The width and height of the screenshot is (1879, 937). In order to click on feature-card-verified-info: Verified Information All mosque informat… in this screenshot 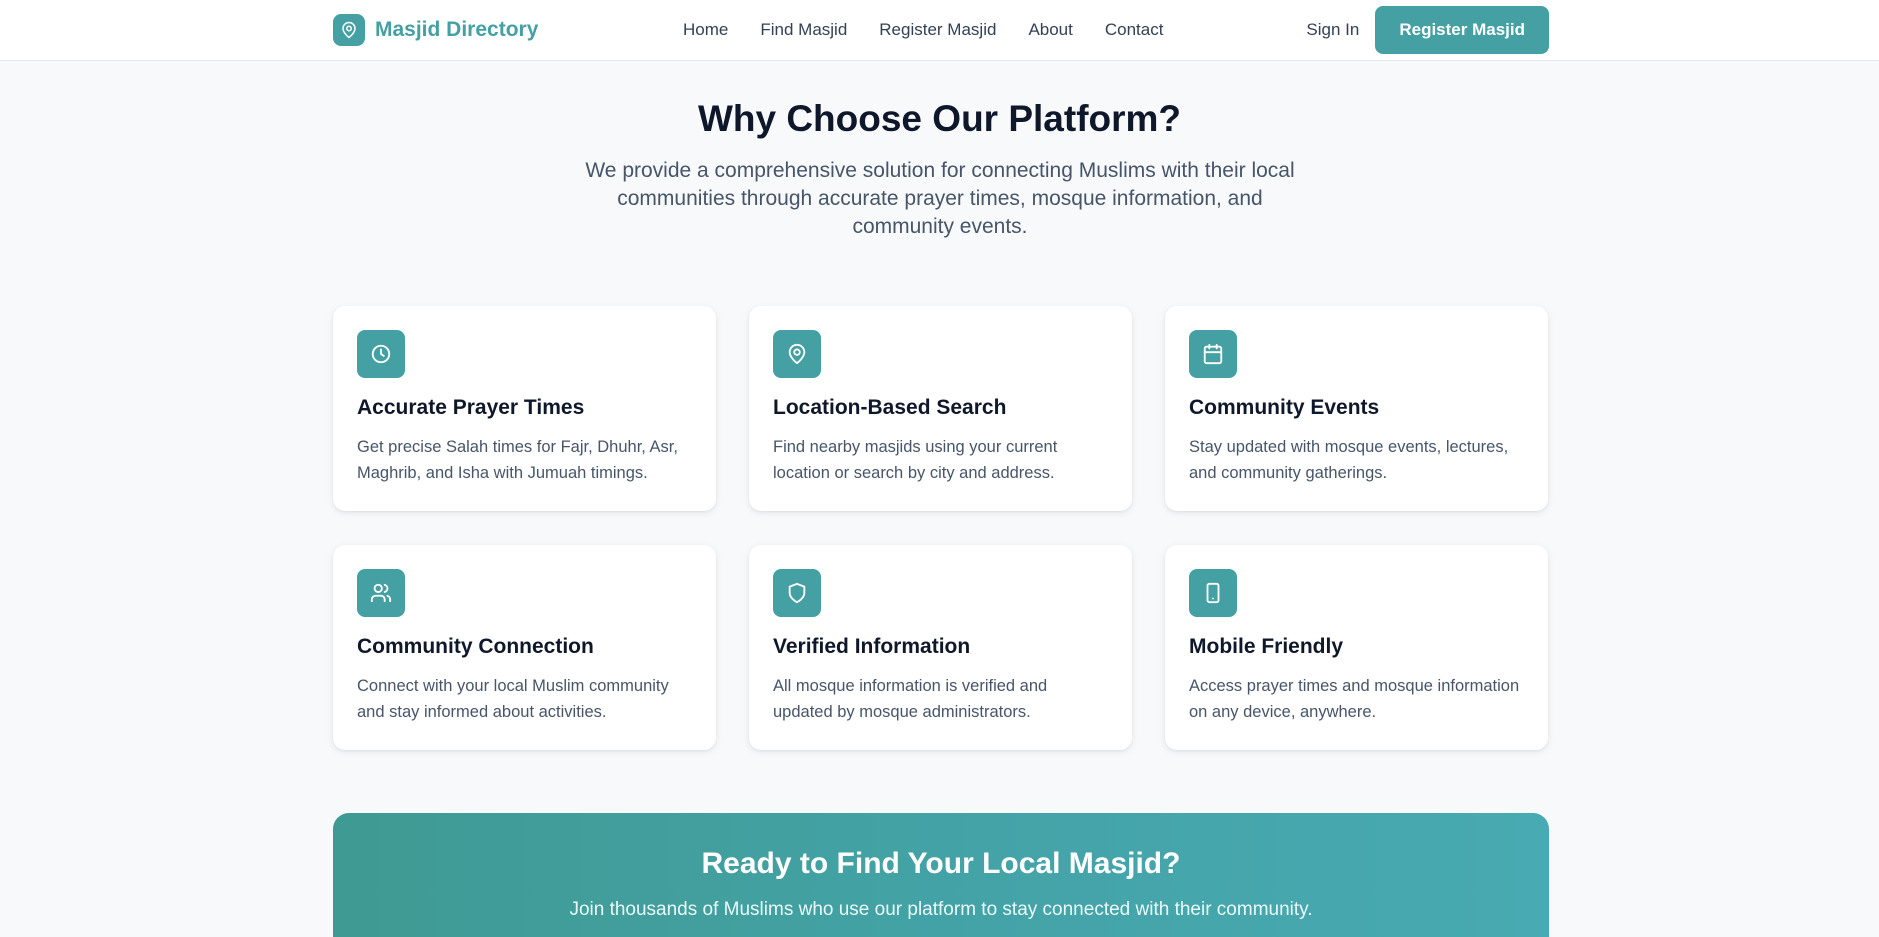, I will do `click(940, 647)`.